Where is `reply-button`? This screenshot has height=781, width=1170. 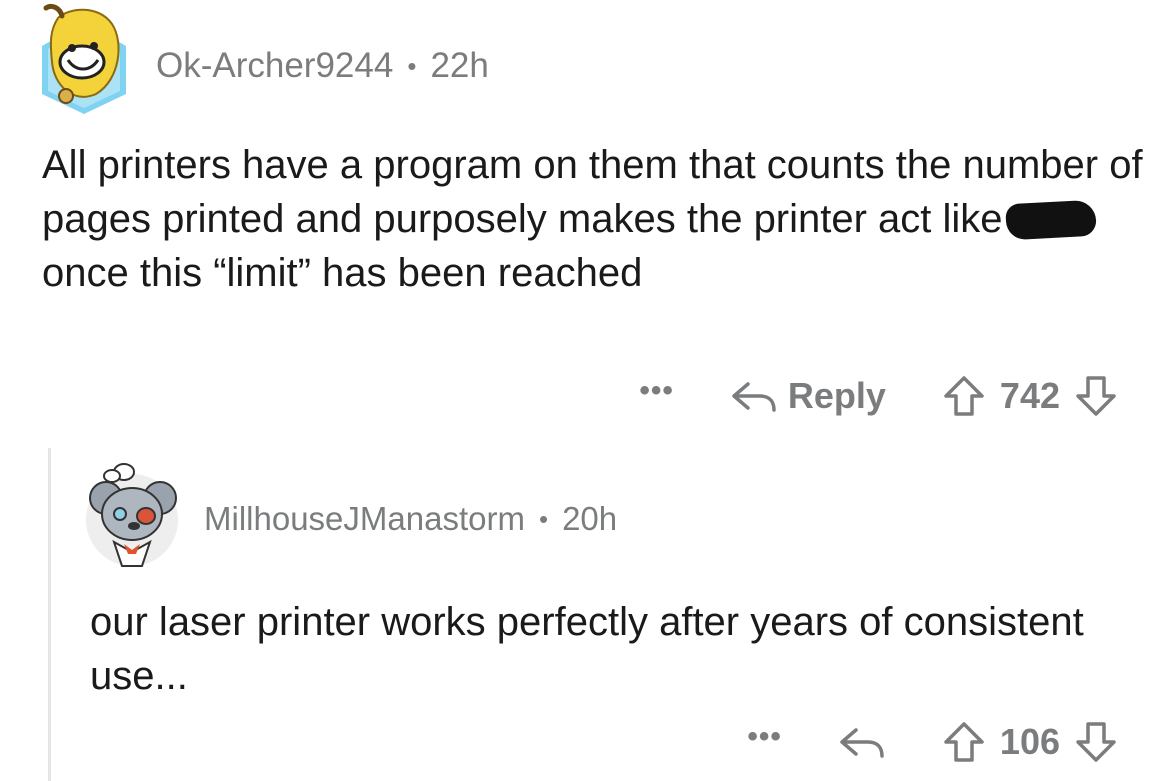 reply-button is located at coordinates (862, 742).